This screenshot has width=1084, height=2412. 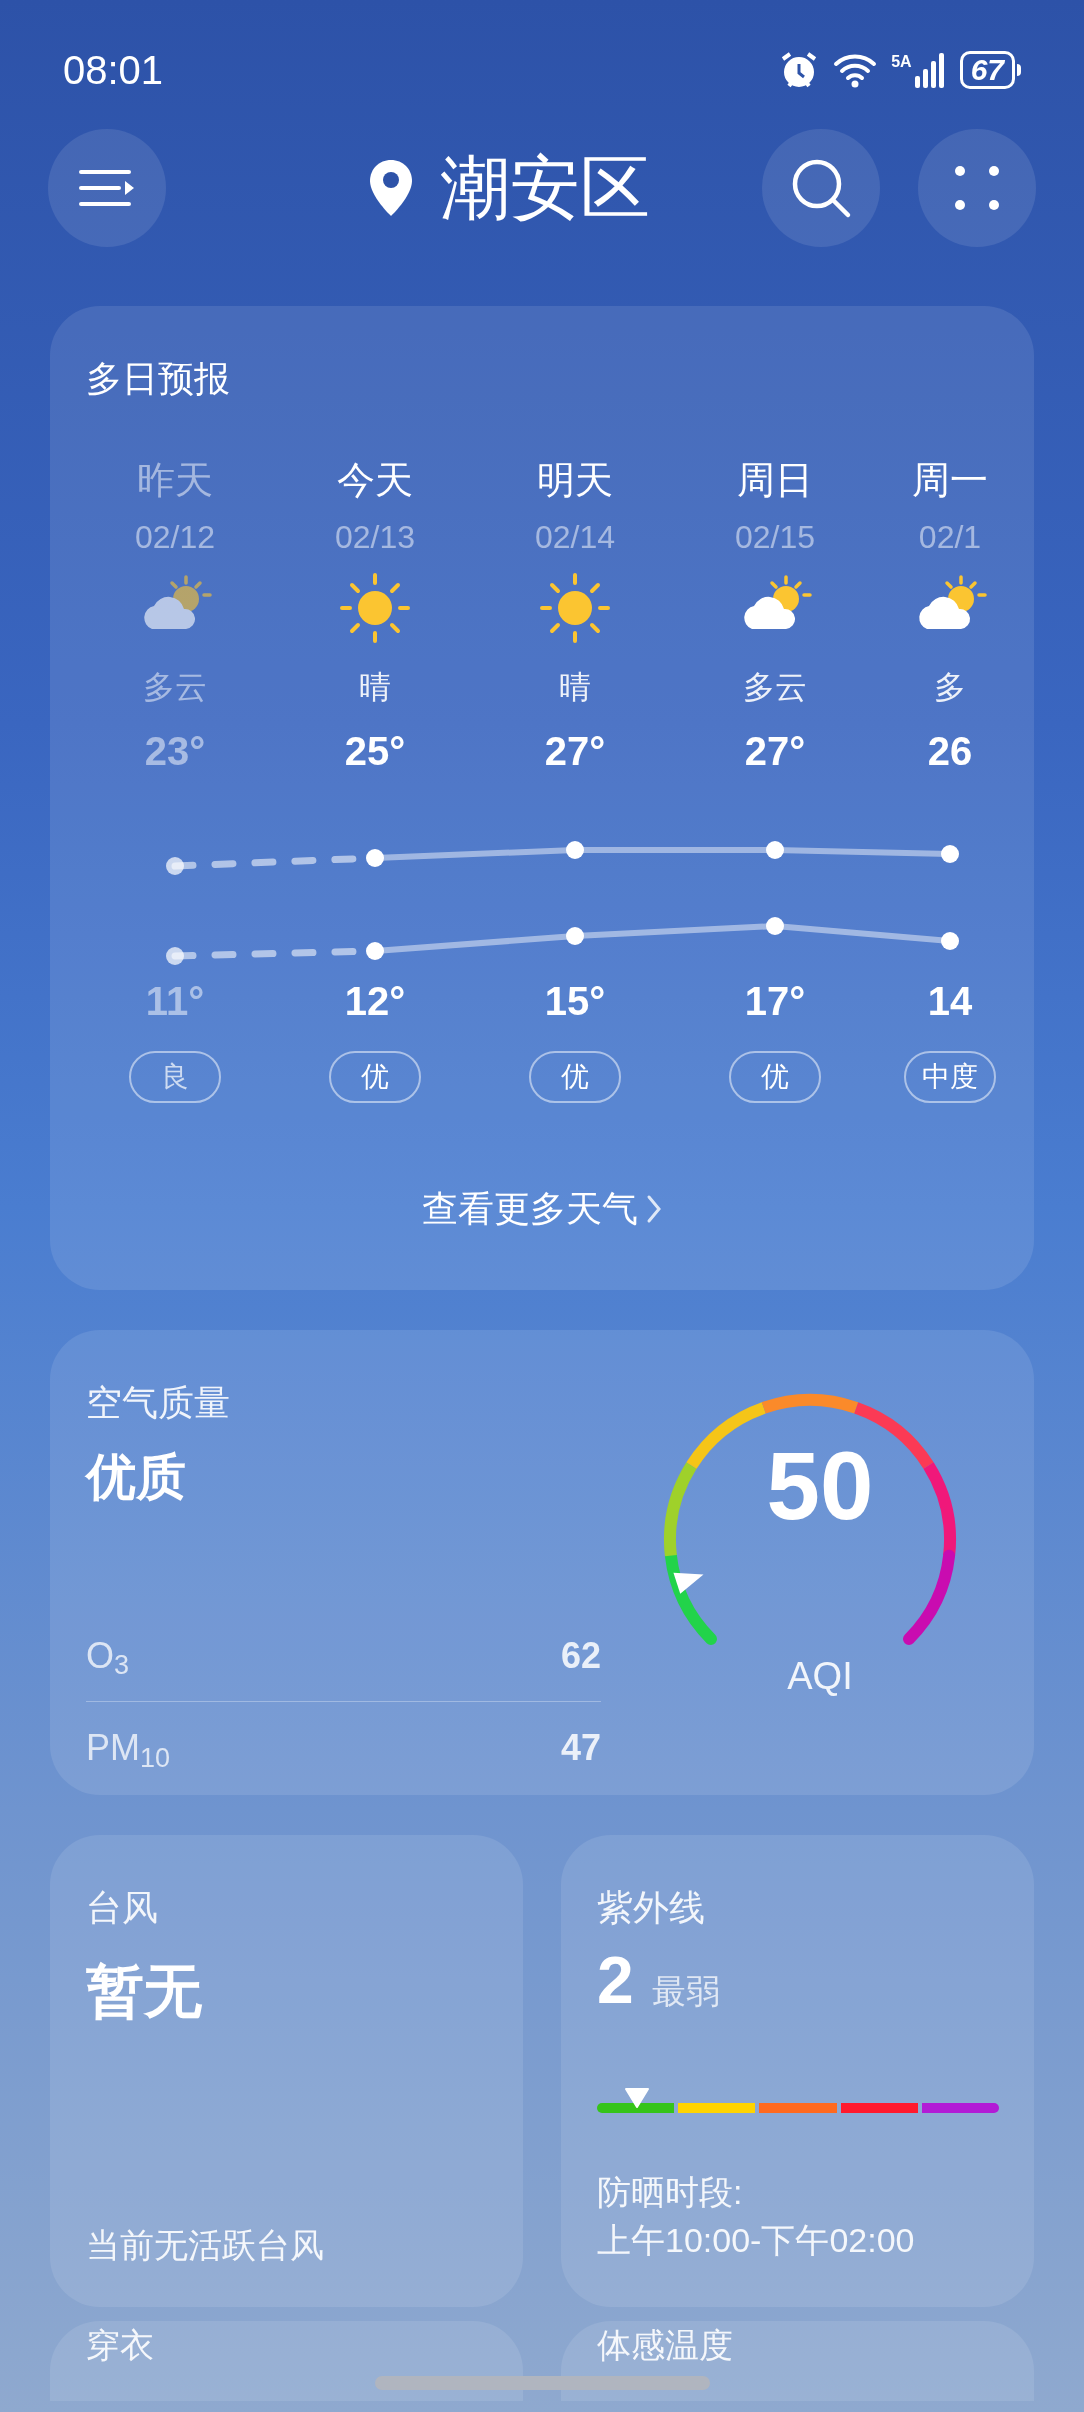 I want to click on battery-level: 67, so click(x=987, y=70).